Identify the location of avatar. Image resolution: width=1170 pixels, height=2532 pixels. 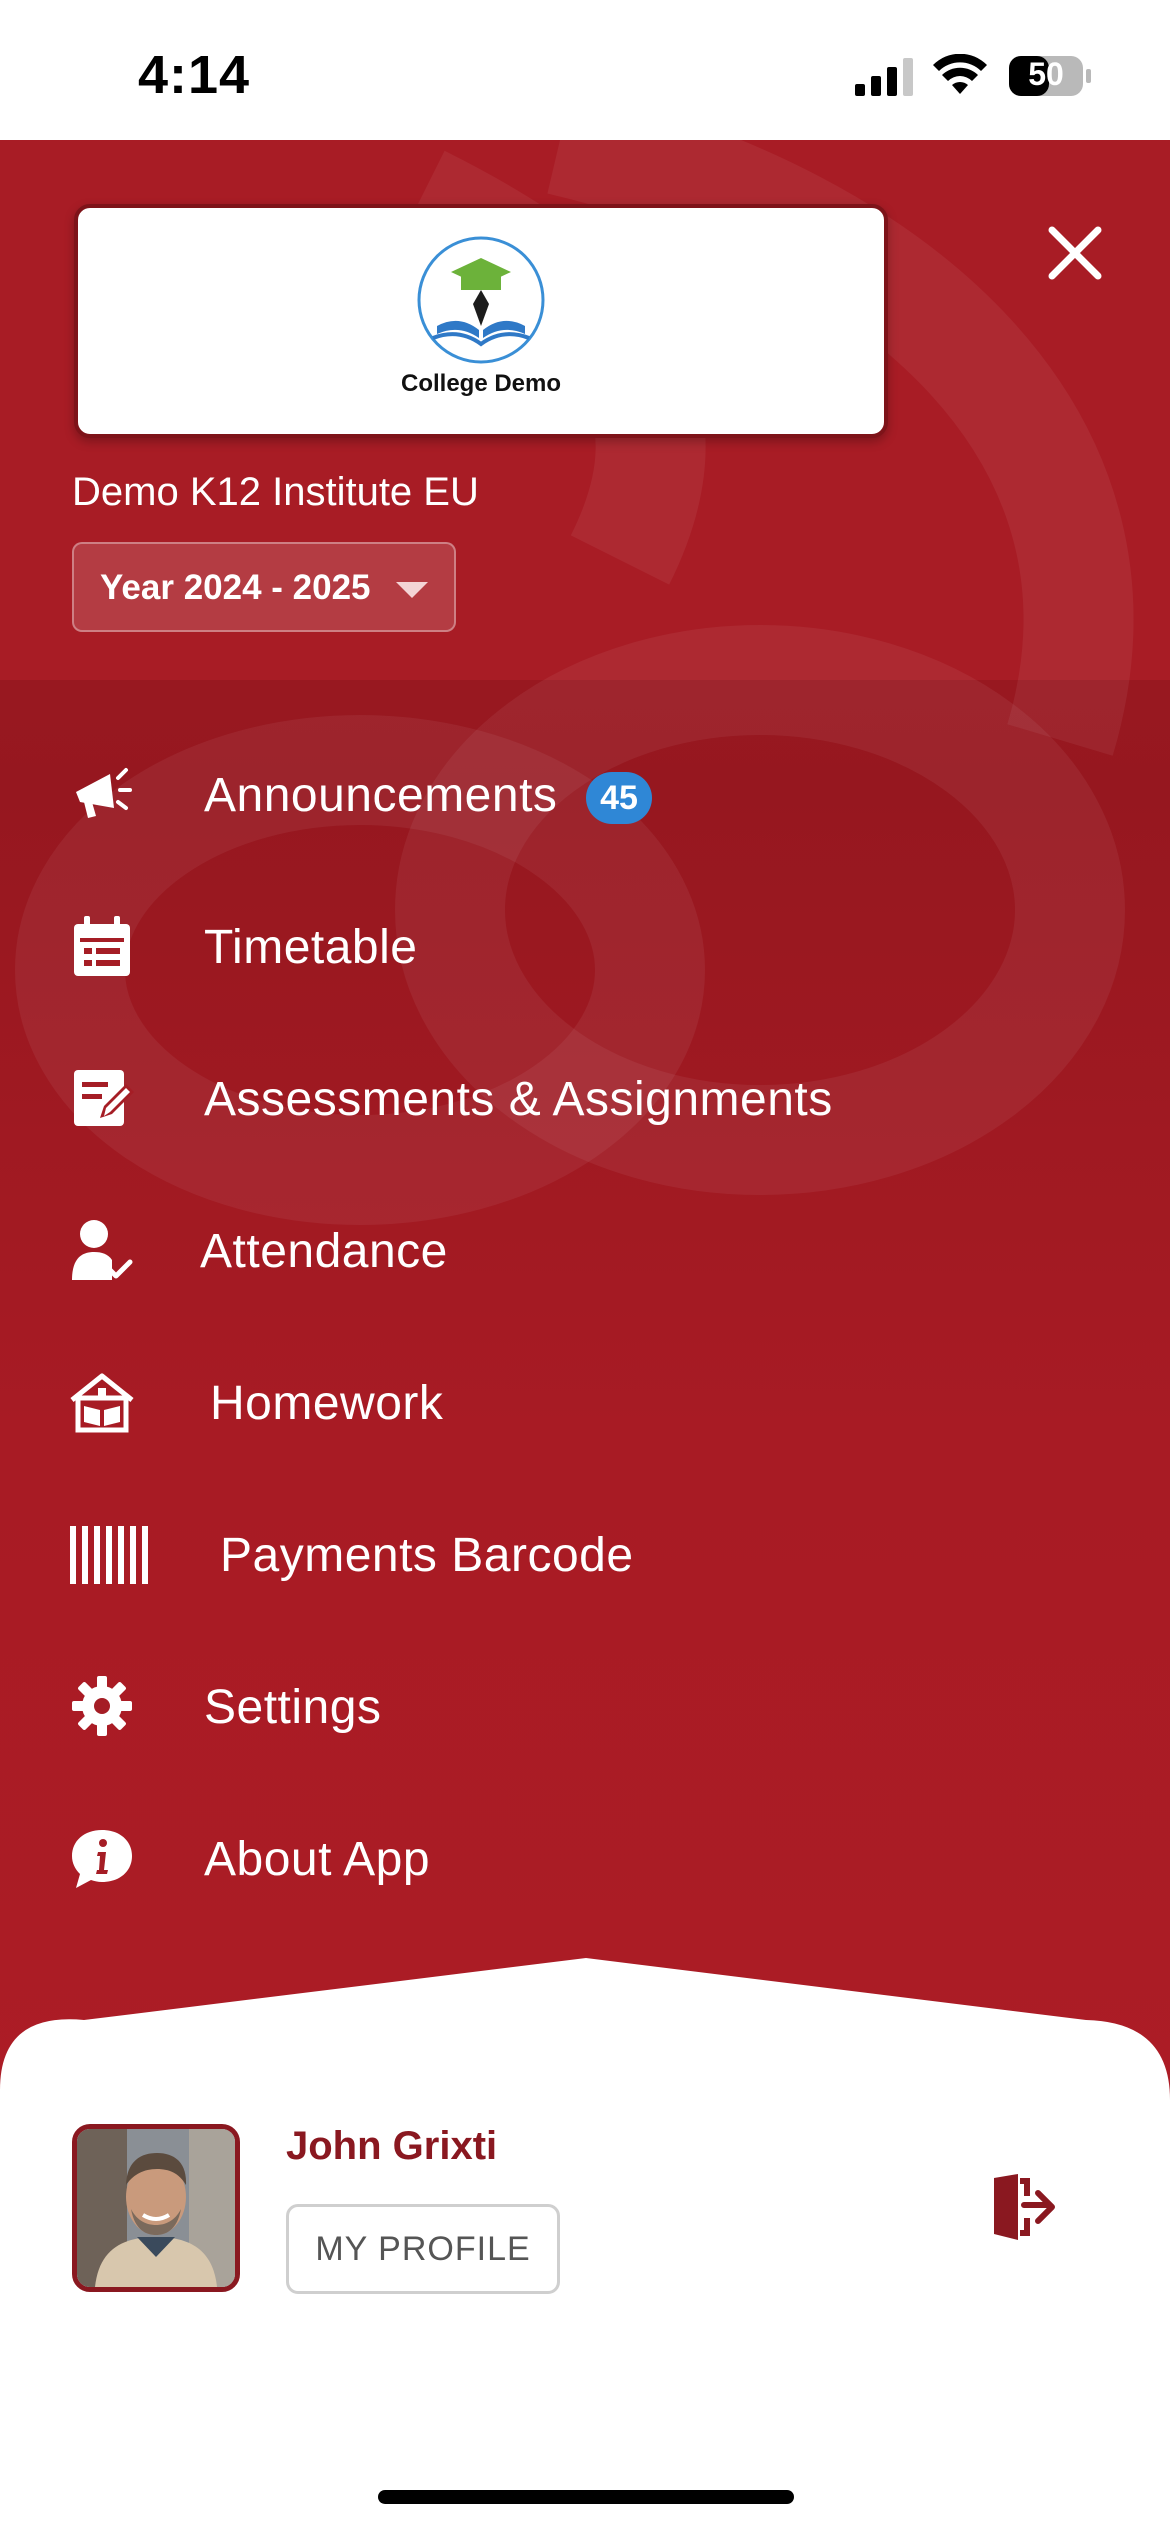
(156, 2208).